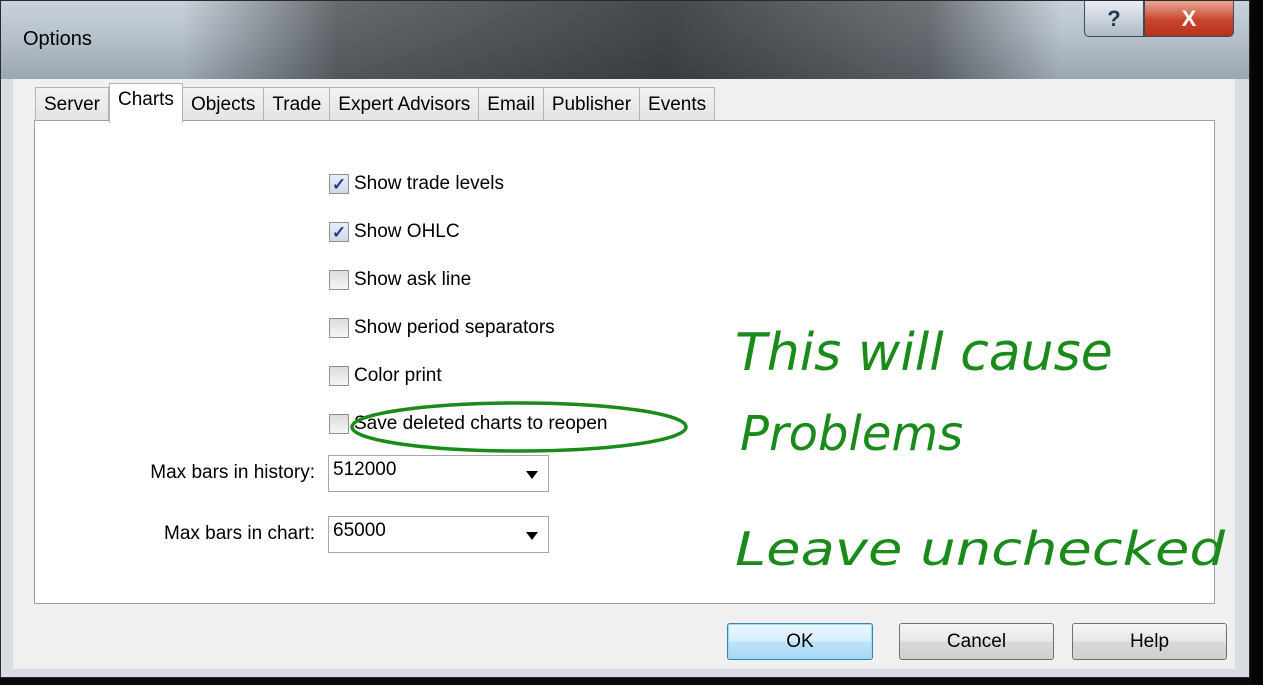 The image size is (1263, 685). I want to click on save-deleted-charts-label: Save deleted charts to reopen, so click(481, 423).